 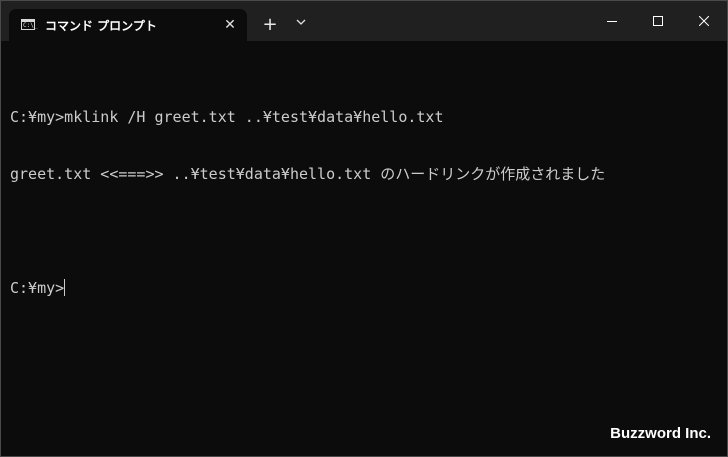 I want to click on tab-icon-label: C:\_, so click(x=30, y=25).